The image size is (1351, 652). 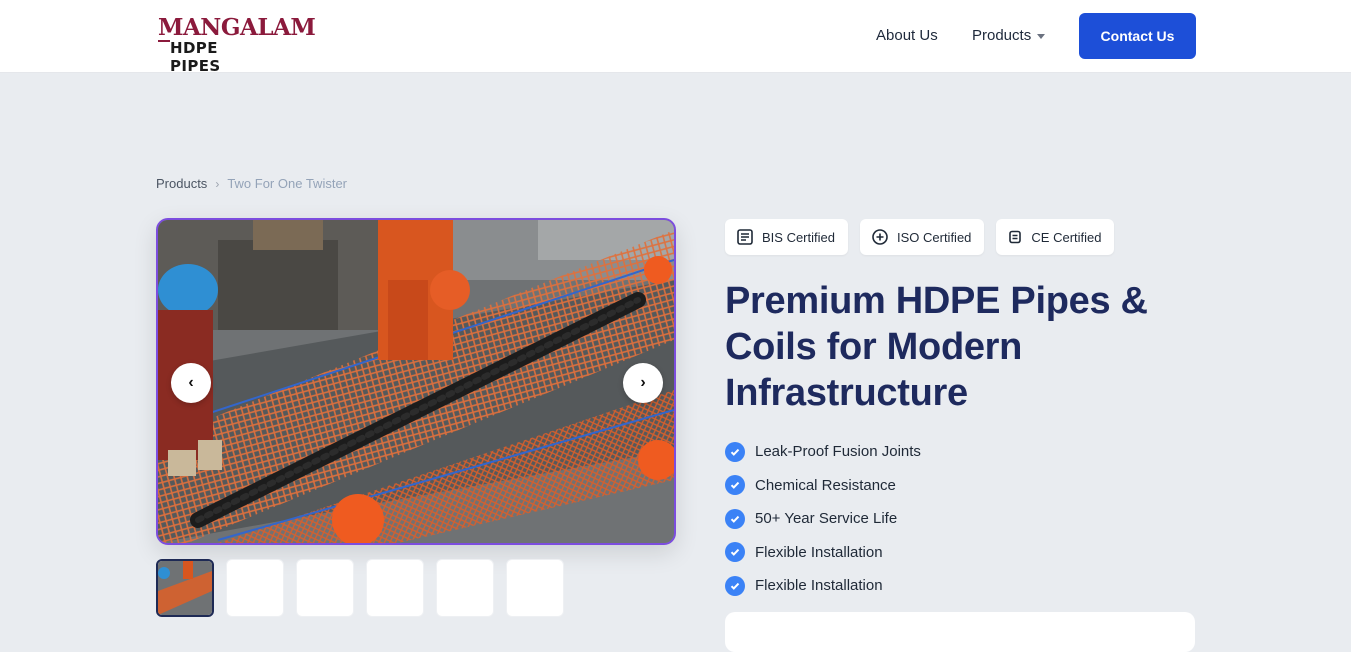 I want to click on badge-ce: CE Certified, so click(x=1055, y=237).